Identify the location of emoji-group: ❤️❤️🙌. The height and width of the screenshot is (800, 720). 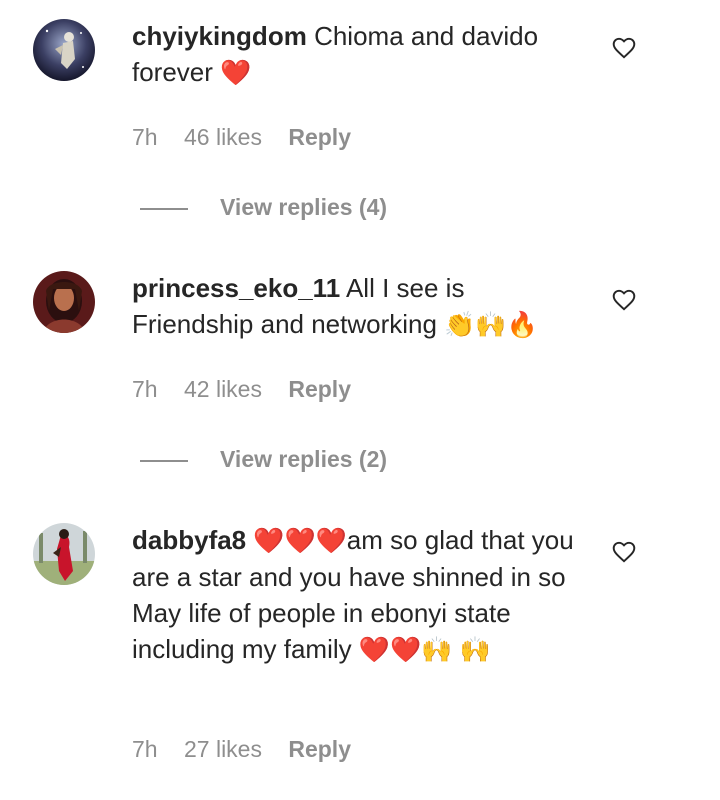
(405, 649).